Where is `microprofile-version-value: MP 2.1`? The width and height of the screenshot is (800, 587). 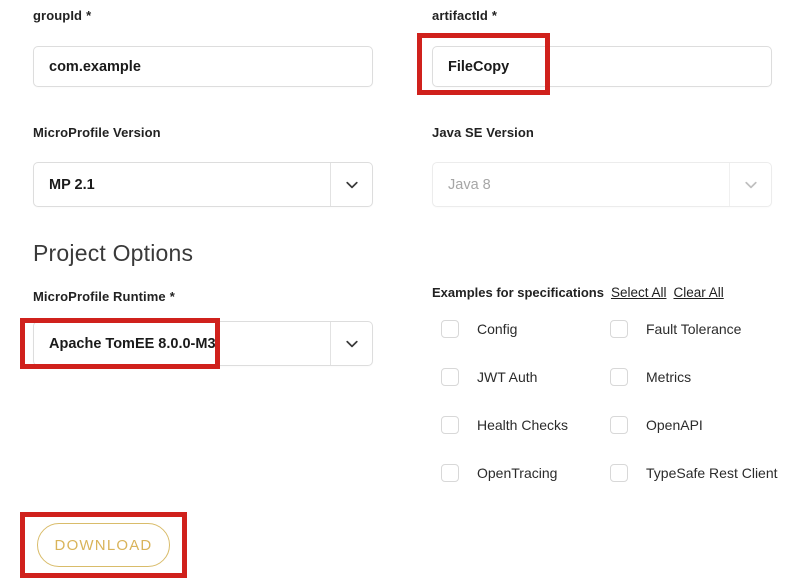
microprofile-version-value: MP 2.1 is located at coordinates (72, 184).